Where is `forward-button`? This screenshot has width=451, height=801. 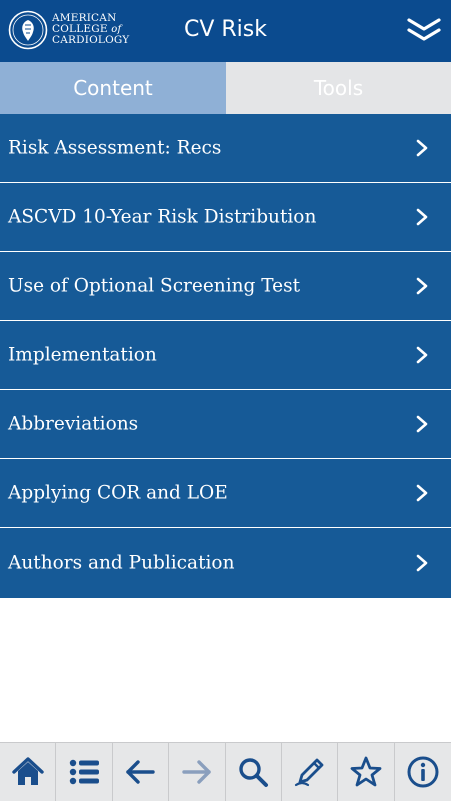
forward-button is located at coordinates (197, 772).